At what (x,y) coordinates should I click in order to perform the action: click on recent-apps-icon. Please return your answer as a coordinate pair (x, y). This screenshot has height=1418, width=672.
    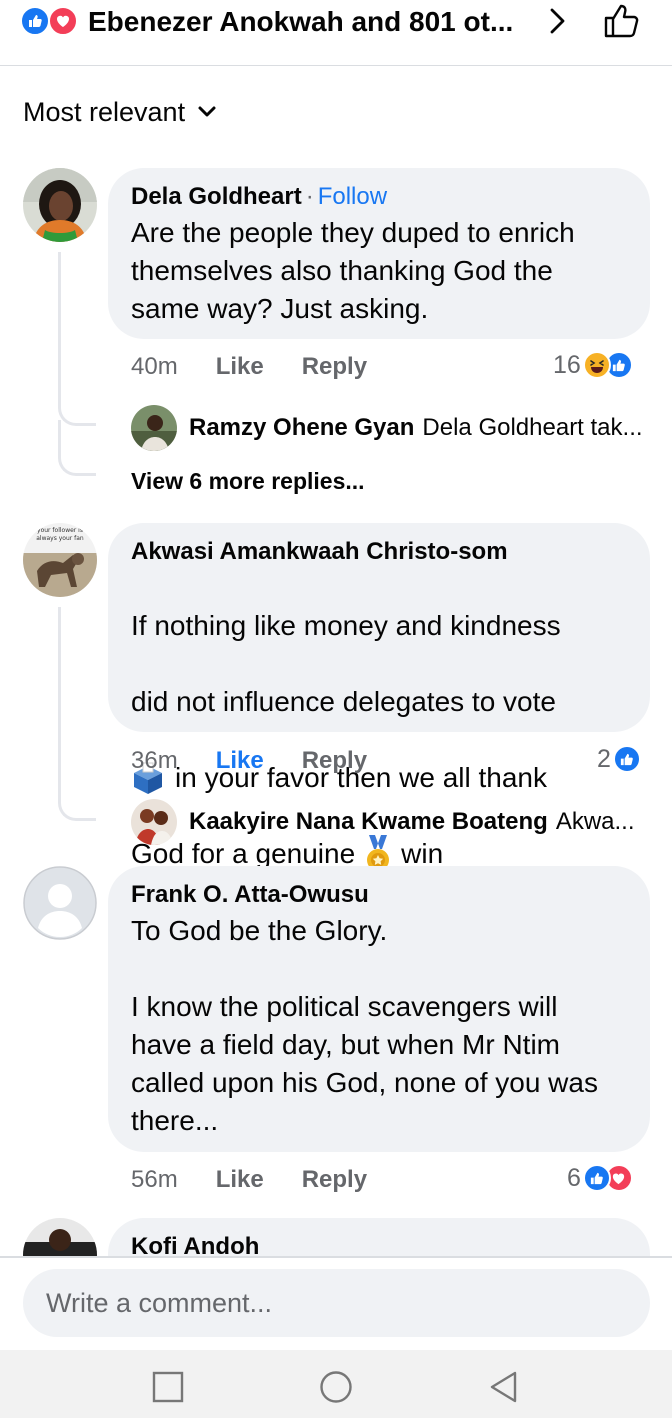
    Looking at the image, I should click on (168, 1387).